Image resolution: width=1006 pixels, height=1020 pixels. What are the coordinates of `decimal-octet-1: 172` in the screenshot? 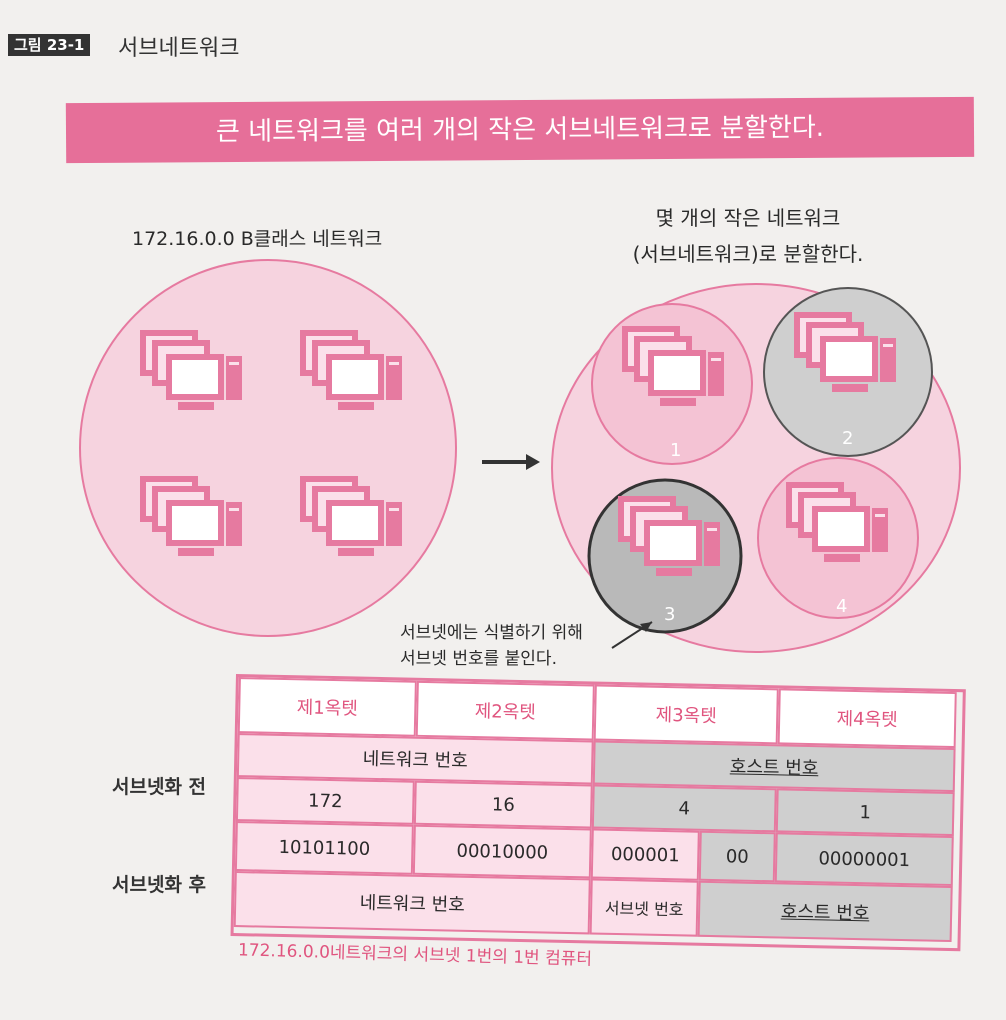 It's located at (325, 801).